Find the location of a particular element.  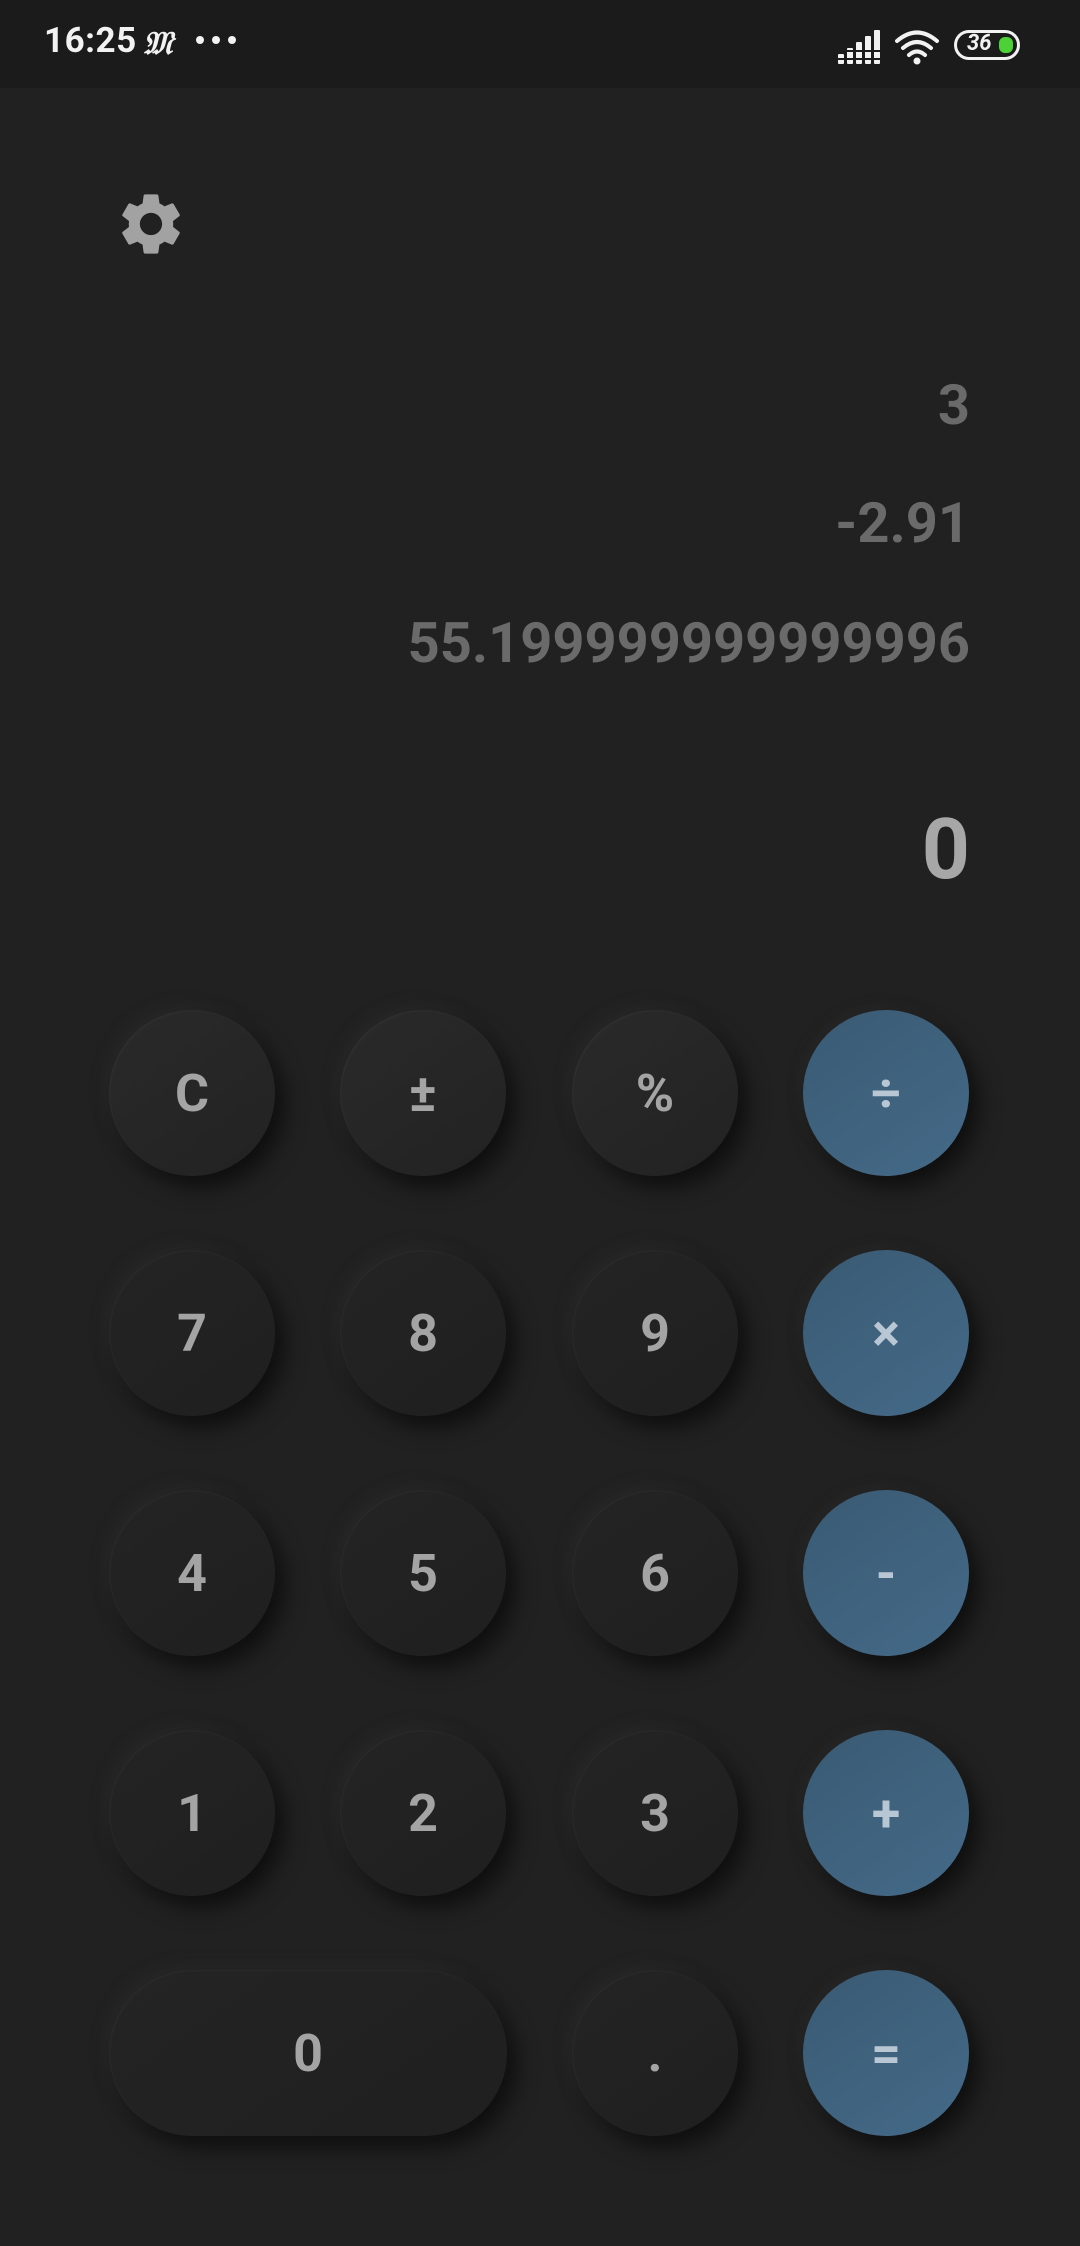

digit-9-button: 9 is located at coordinates (655, 1333).